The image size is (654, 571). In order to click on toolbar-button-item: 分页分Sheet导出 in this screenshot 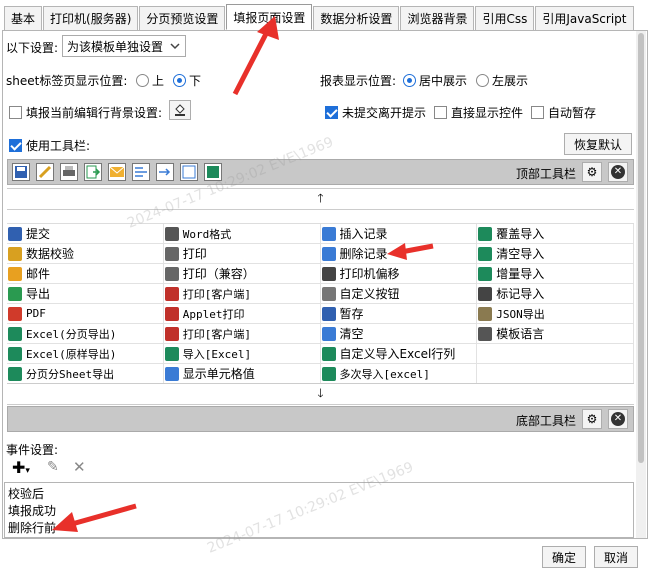, I will do `click(85, 373)`.